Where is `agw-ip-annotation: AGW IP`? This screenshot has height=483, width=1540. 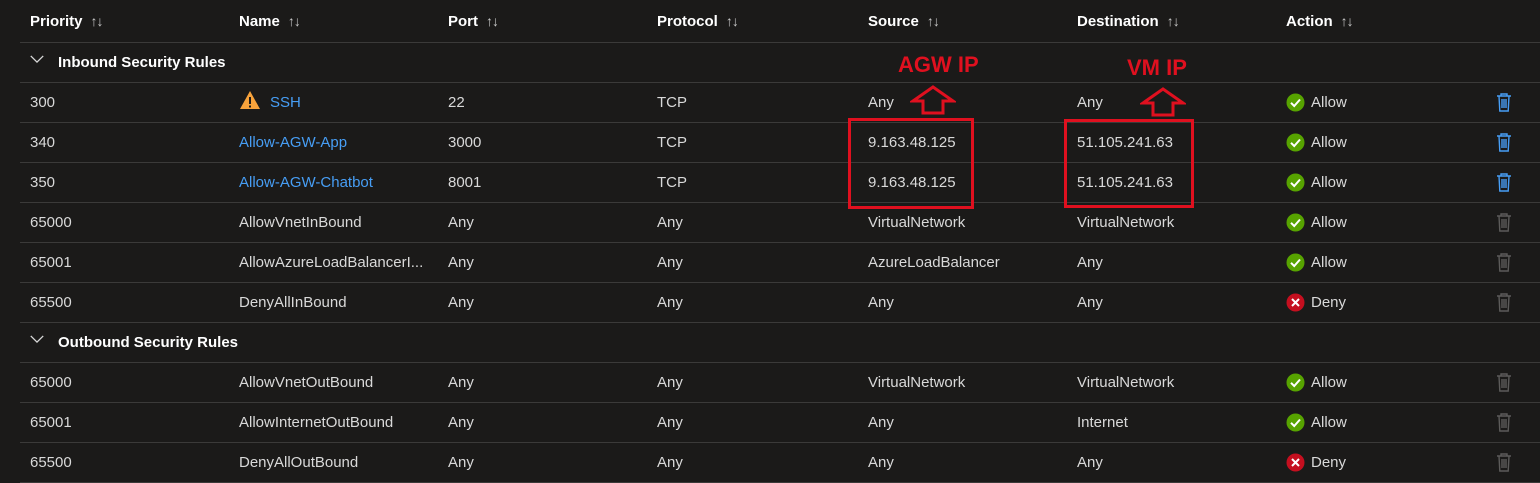
agw-ip-annotation: AGW IP is located at coordinates (938, 64).